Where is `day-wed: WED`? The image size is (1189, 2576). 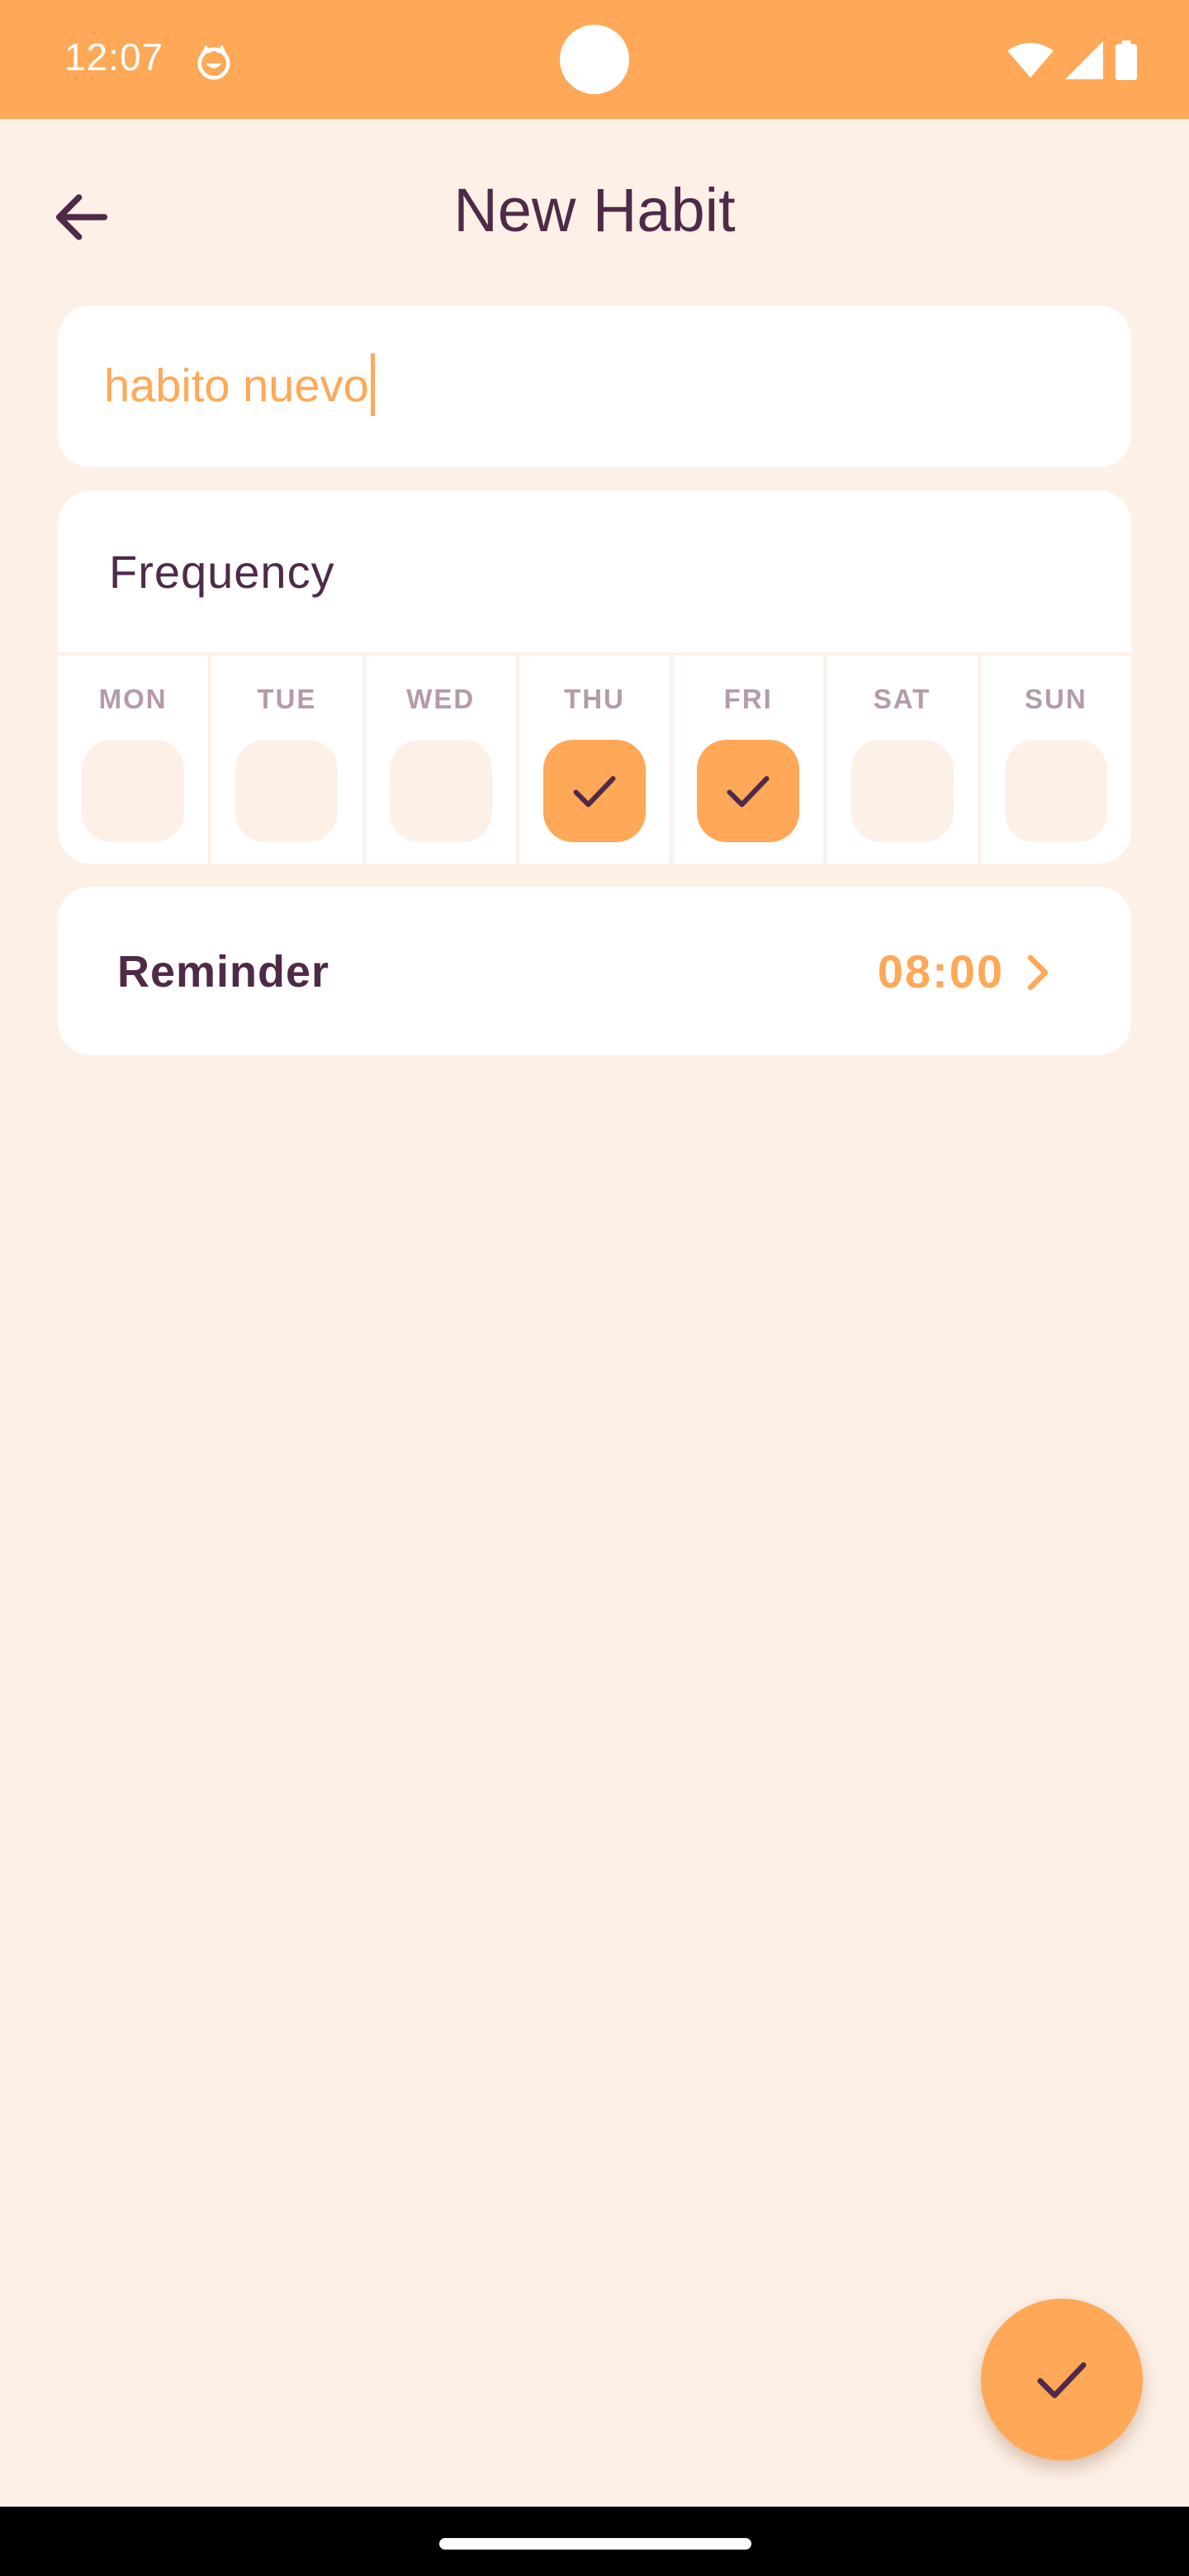 day-wed: WED is located at coordinates (442, 760).